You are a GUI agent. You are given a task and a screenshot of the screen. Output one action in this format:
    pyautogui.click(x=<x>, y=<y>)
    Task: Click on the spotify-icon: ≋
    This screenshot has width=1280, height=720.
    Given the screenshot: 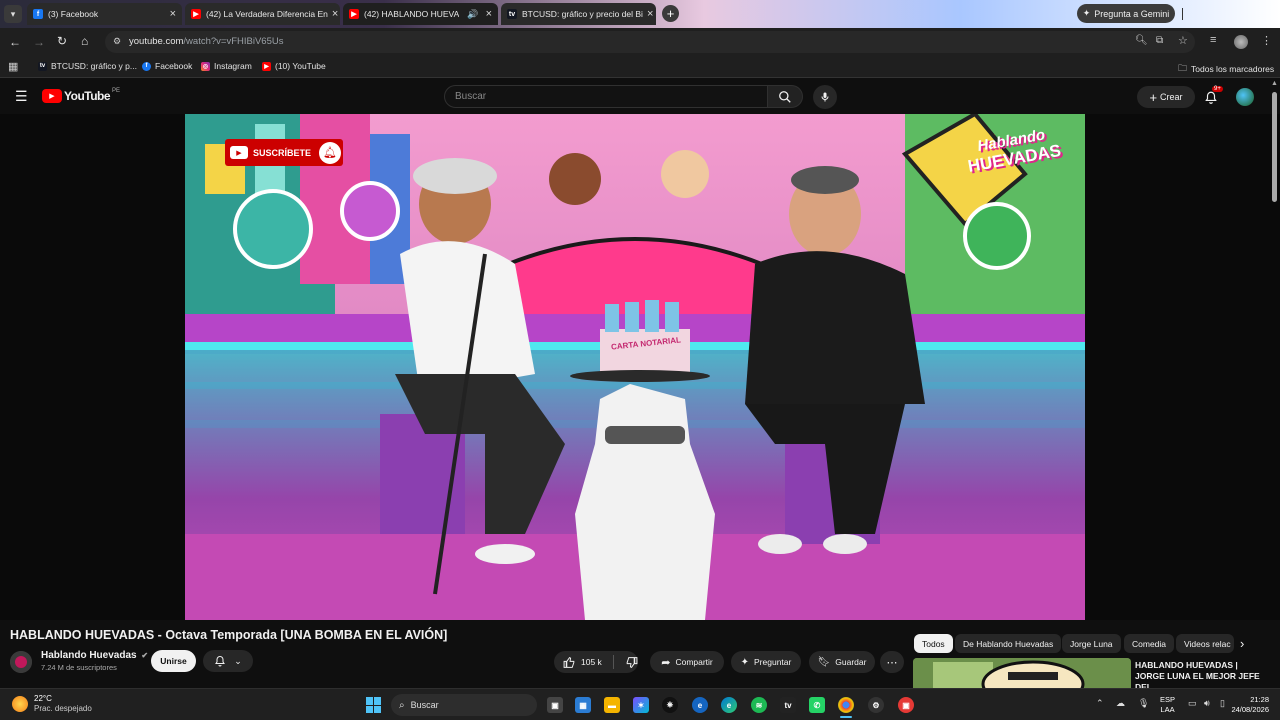 What is the action you would take?
    pyautogui.click(x=759, y=705)
    